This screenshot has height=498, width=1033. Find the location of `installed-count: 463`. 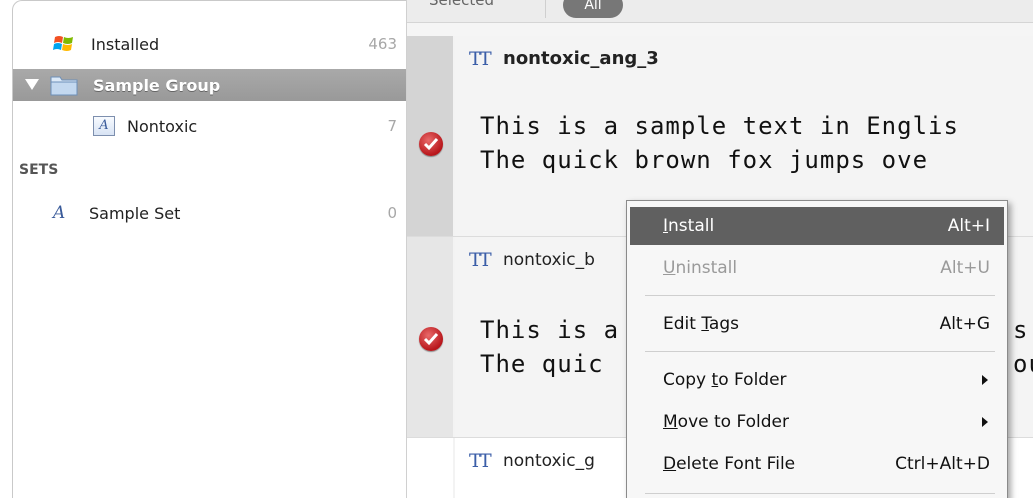

installed-count: 463 is located at coordinates (382, 44).